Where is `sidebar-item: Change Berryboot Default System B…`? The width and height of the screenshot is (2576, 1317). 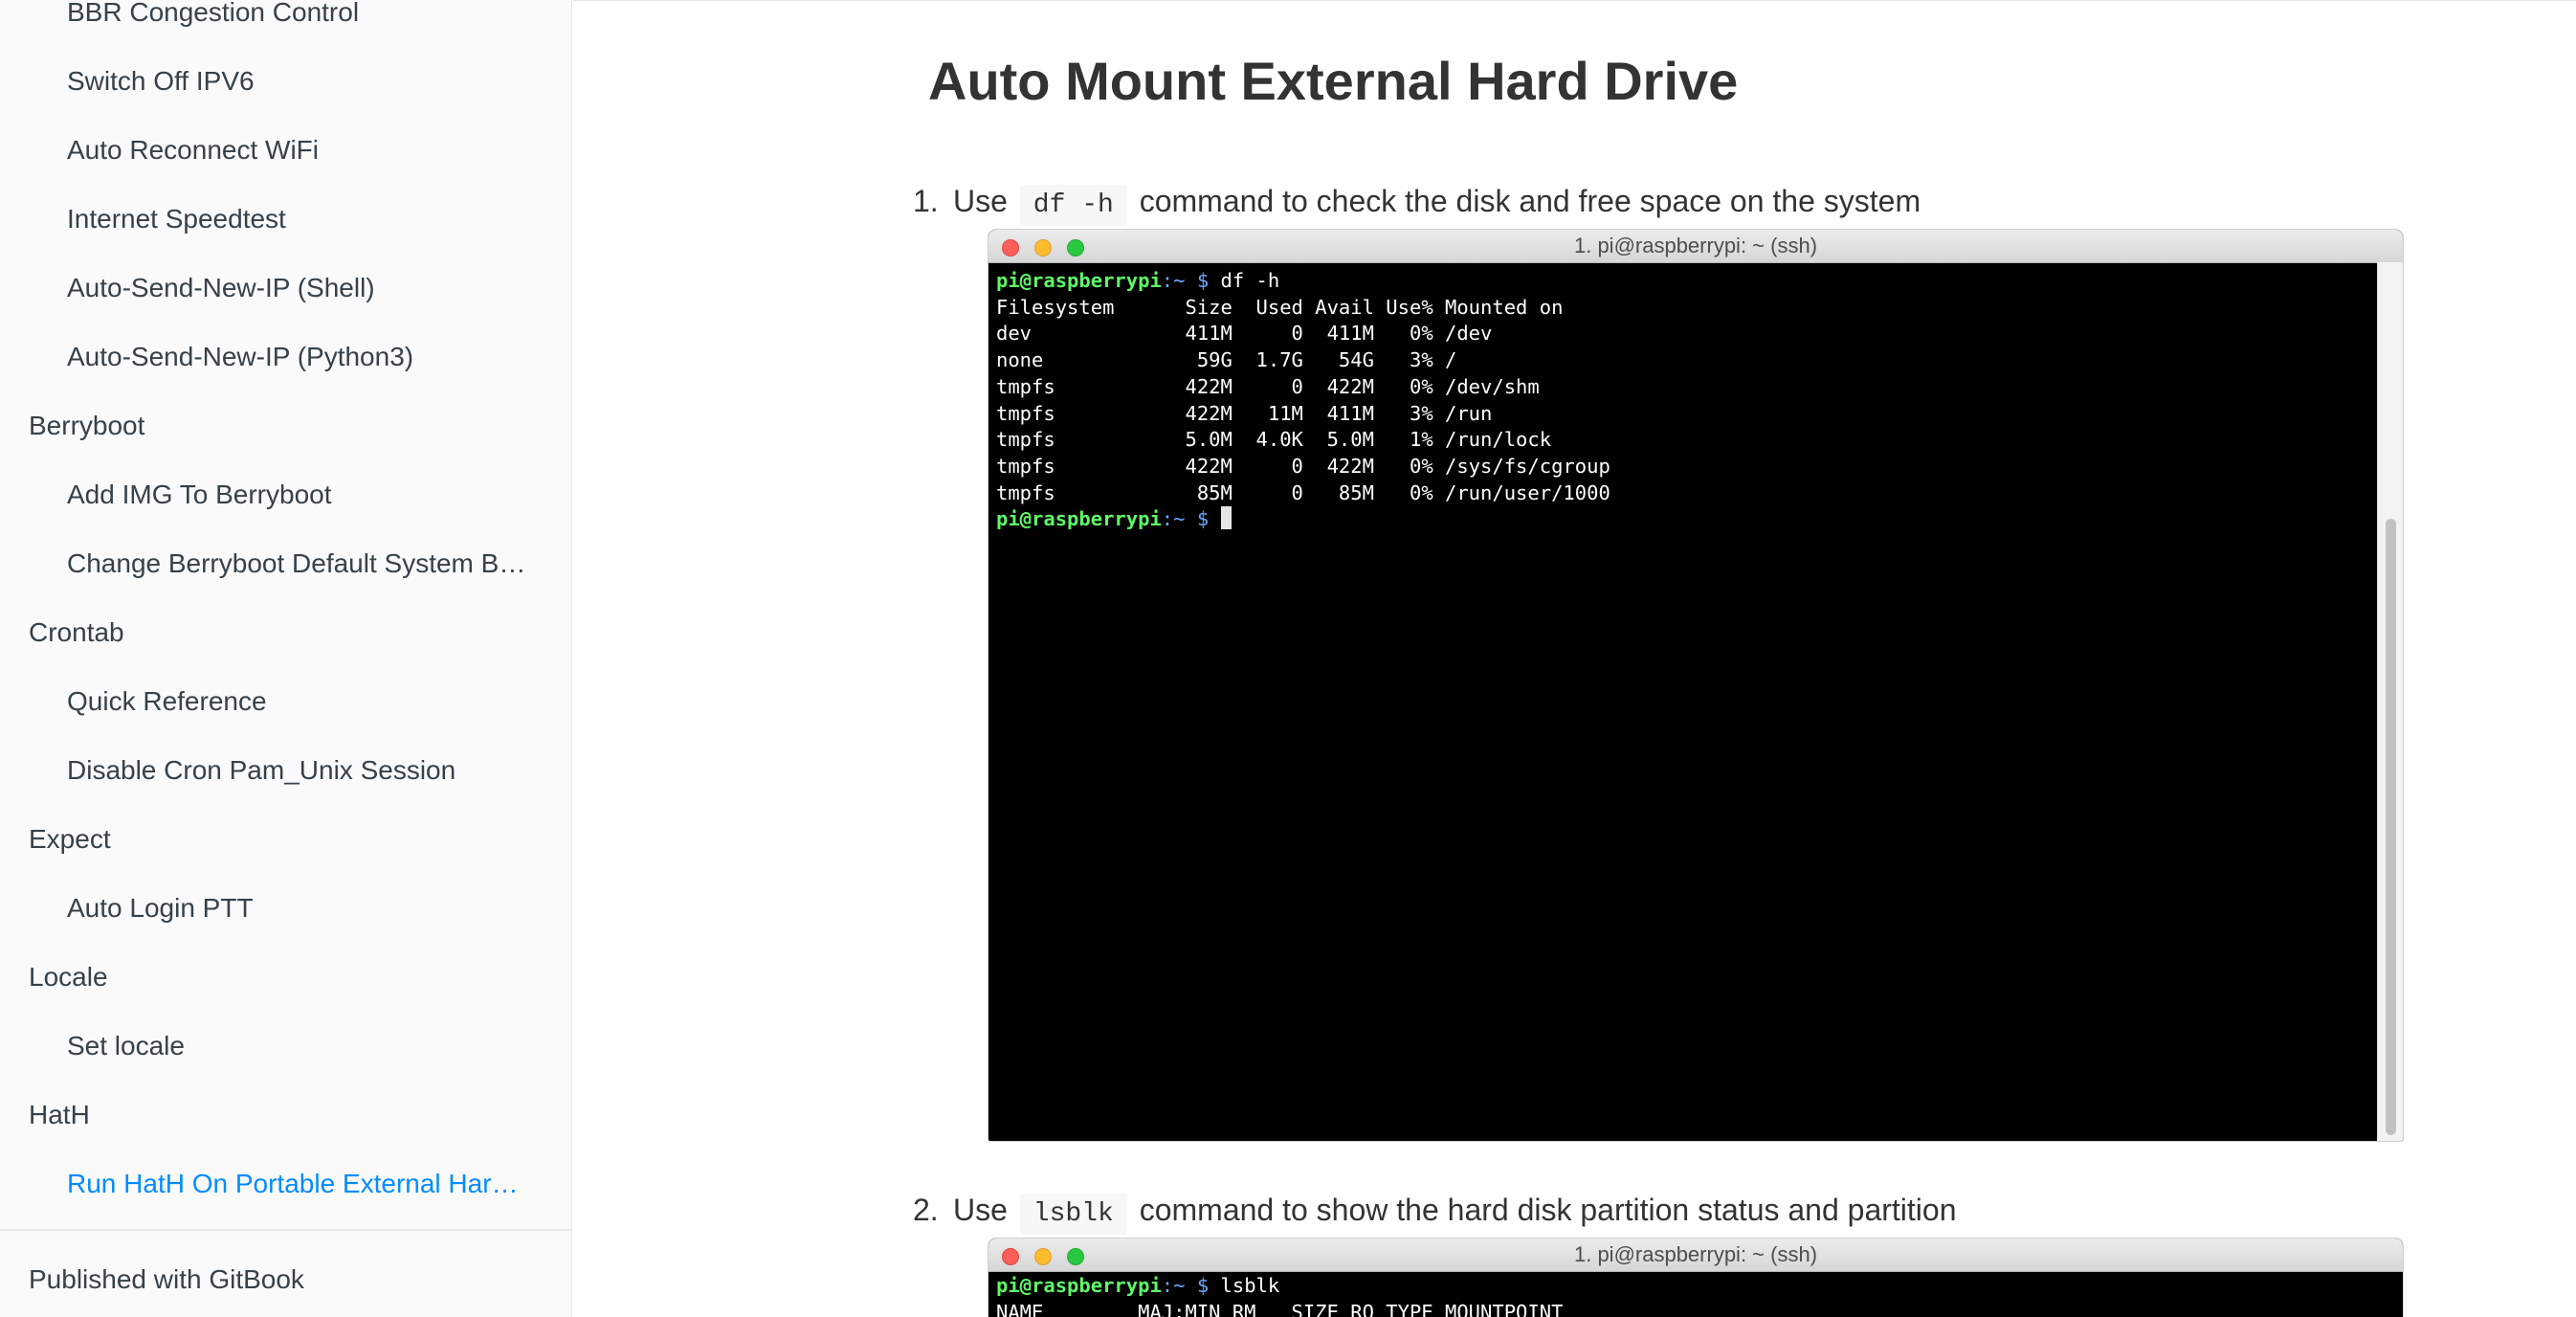 sidebar-item: Change Berryboot Default System B… is located at coordinates (306, 563).